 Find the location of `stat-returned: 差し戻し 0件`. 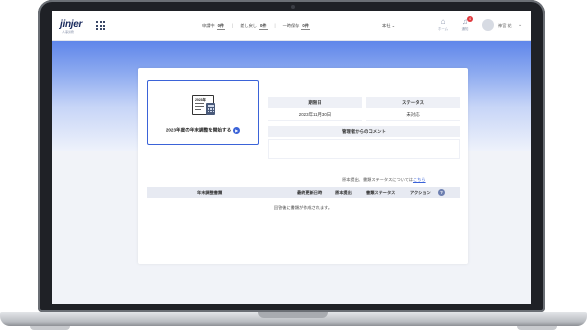

stat-returned: 差し戻し 0件 is located at coordinates (254, 26).